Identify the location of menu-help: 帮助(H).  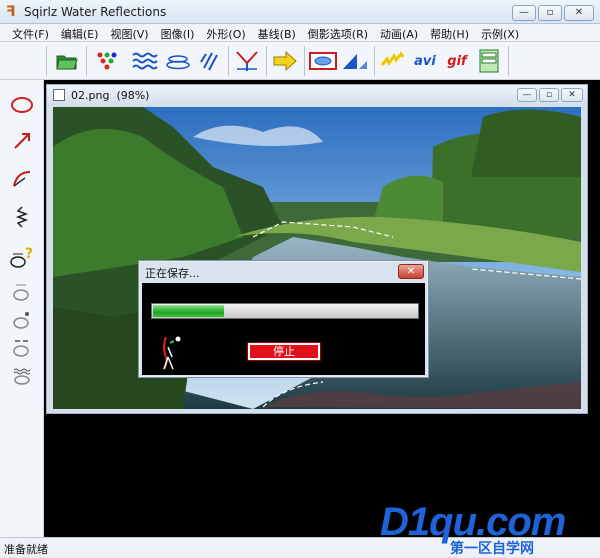
(449, 32).